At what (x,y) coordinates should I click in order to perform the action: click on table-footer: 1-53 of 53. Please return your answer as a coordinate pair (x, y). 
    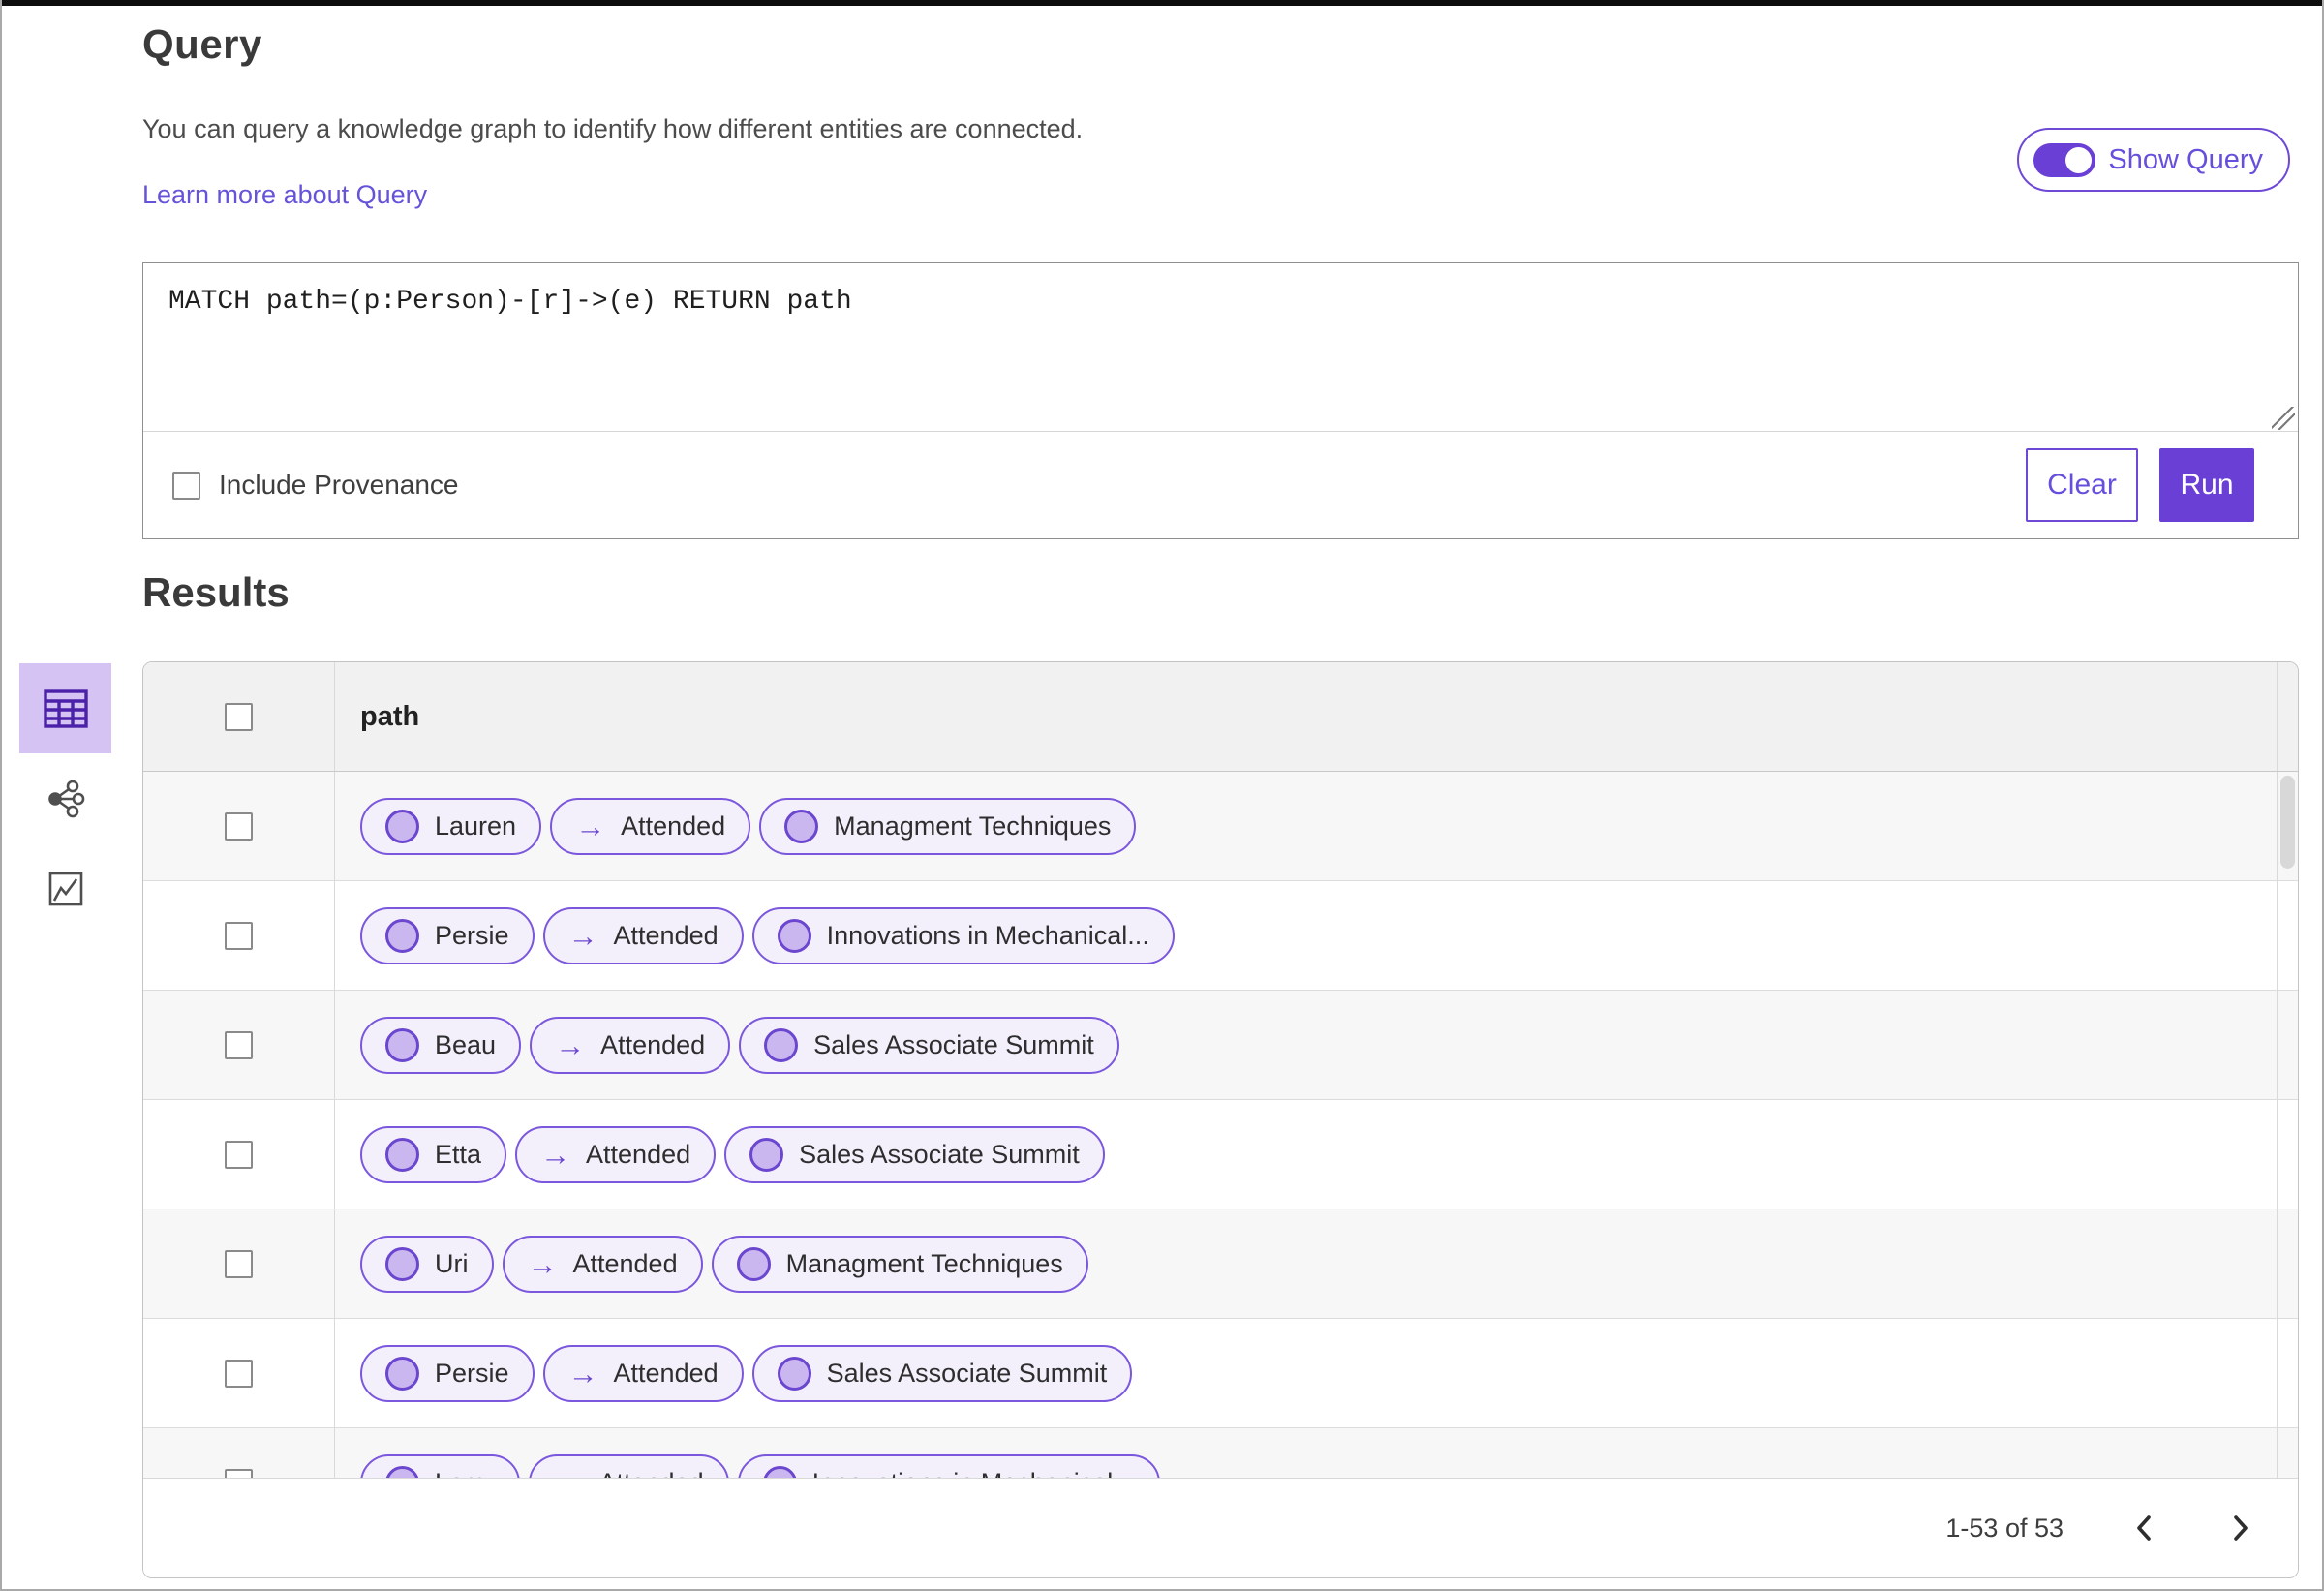
    Looking at the image, I should click on (1221, 1527).